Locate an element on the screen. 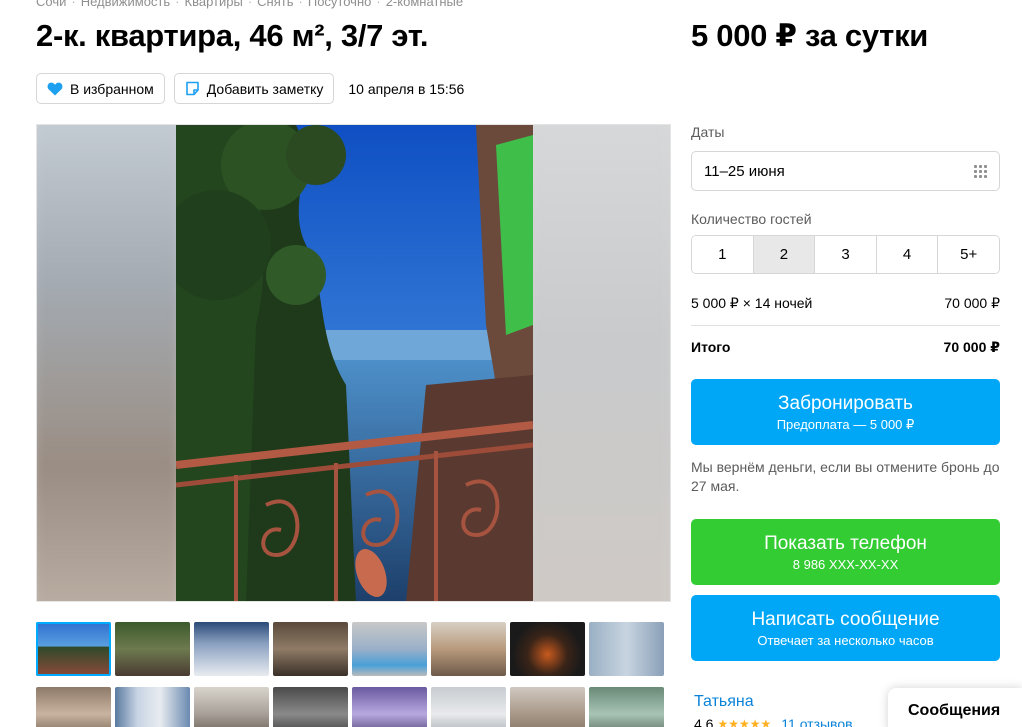 This screenshot has width=1022, height=727. note-icon is located at coordinates (192, 88).